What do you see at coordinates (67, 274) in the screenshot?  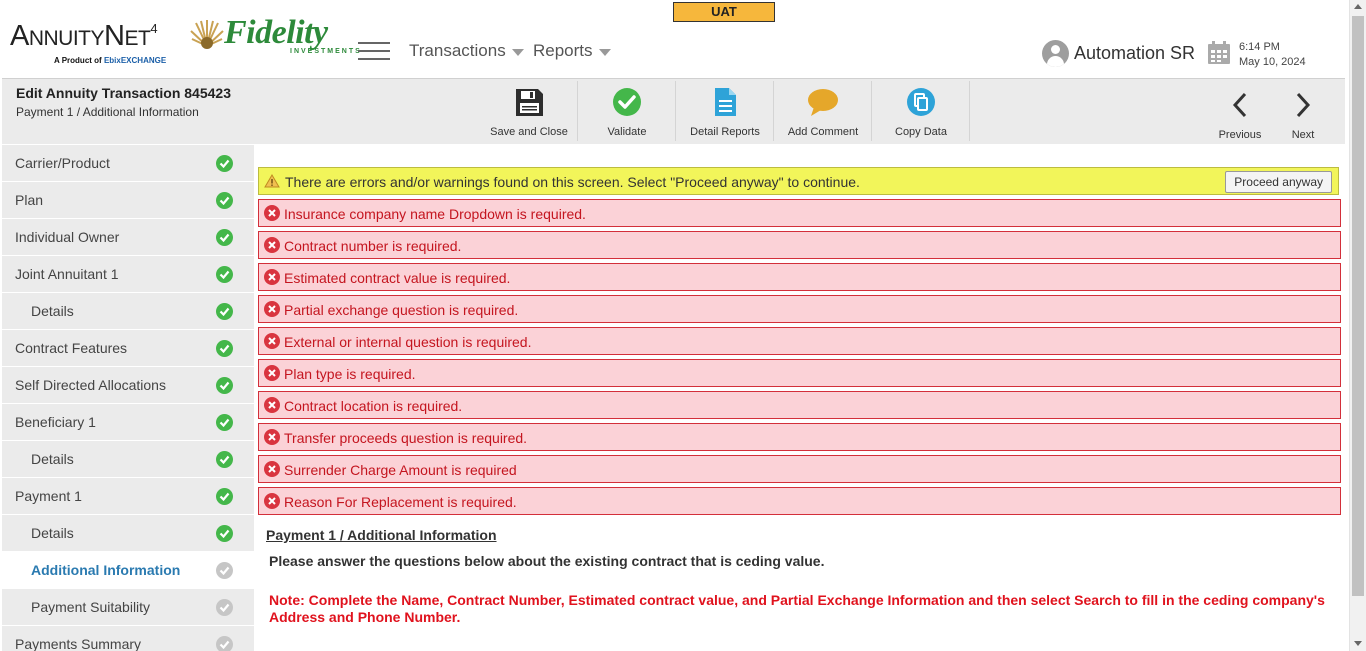 I see `sidebar-item-label: Joint Annuitant 1` at bounding box center [67, 274].